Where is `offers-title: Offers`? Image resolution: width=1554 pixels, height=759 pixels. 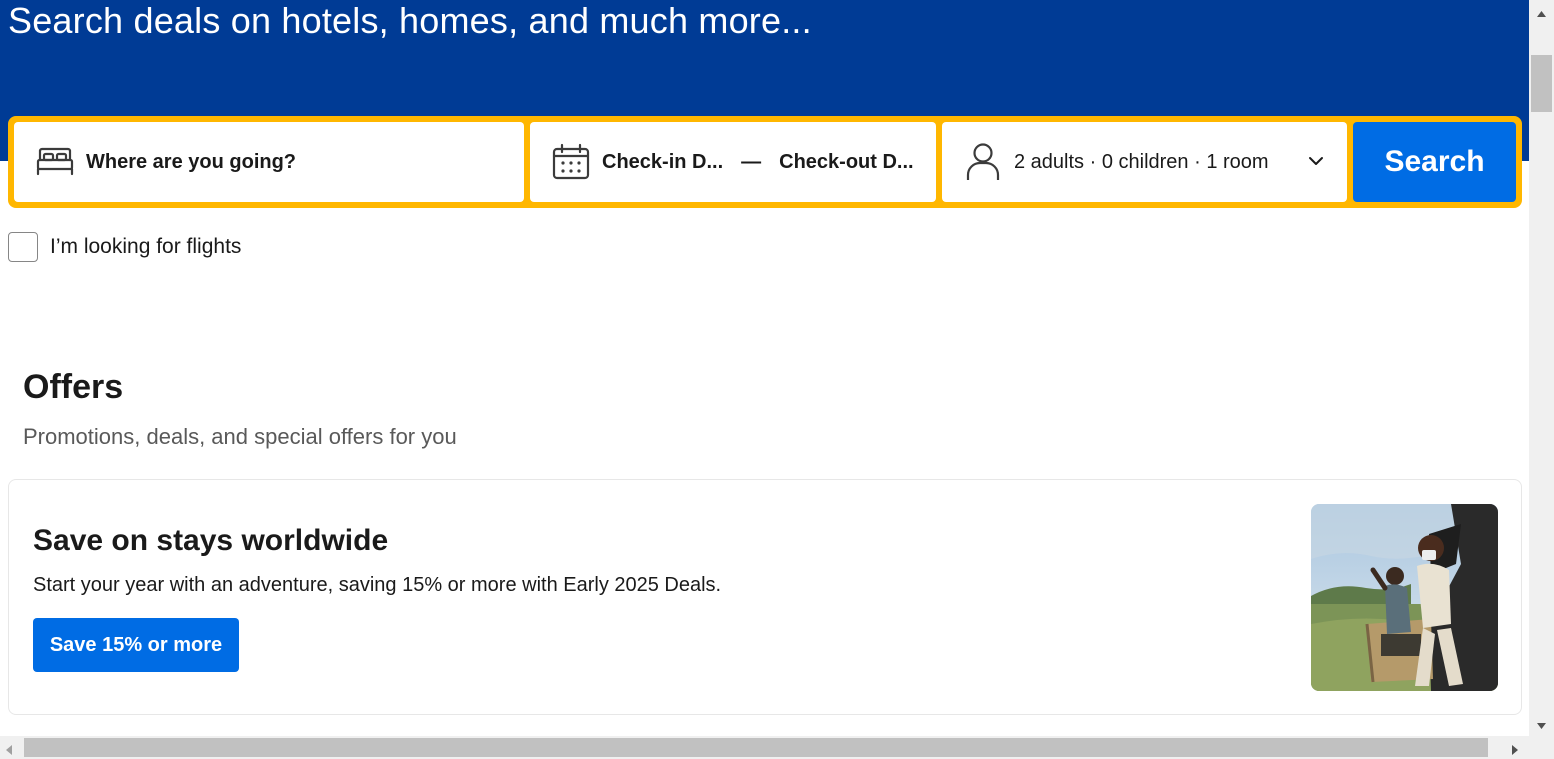
offers-title: Offers is located at coordinates (73, 387).